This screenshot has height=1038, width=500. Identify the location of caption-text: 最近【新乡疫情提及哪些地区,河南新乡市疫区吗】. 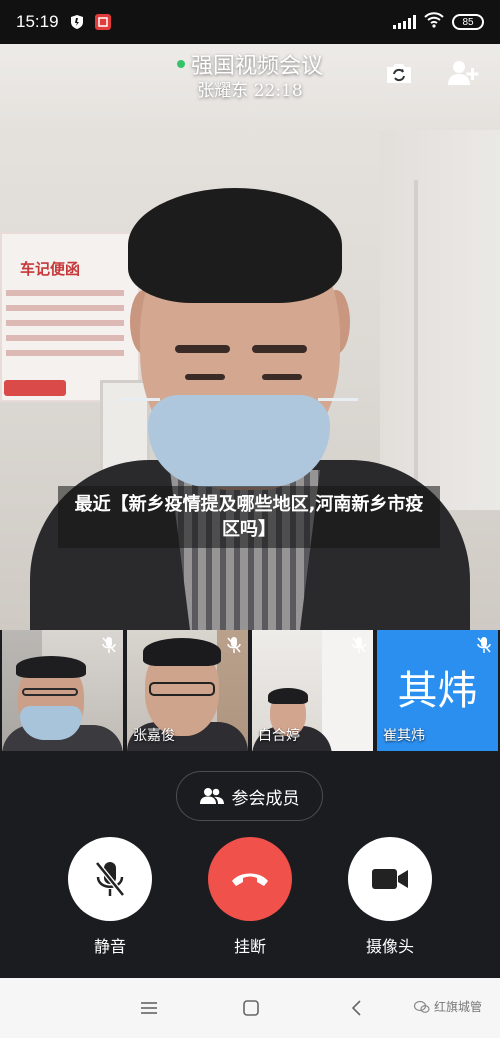
(249, 517).